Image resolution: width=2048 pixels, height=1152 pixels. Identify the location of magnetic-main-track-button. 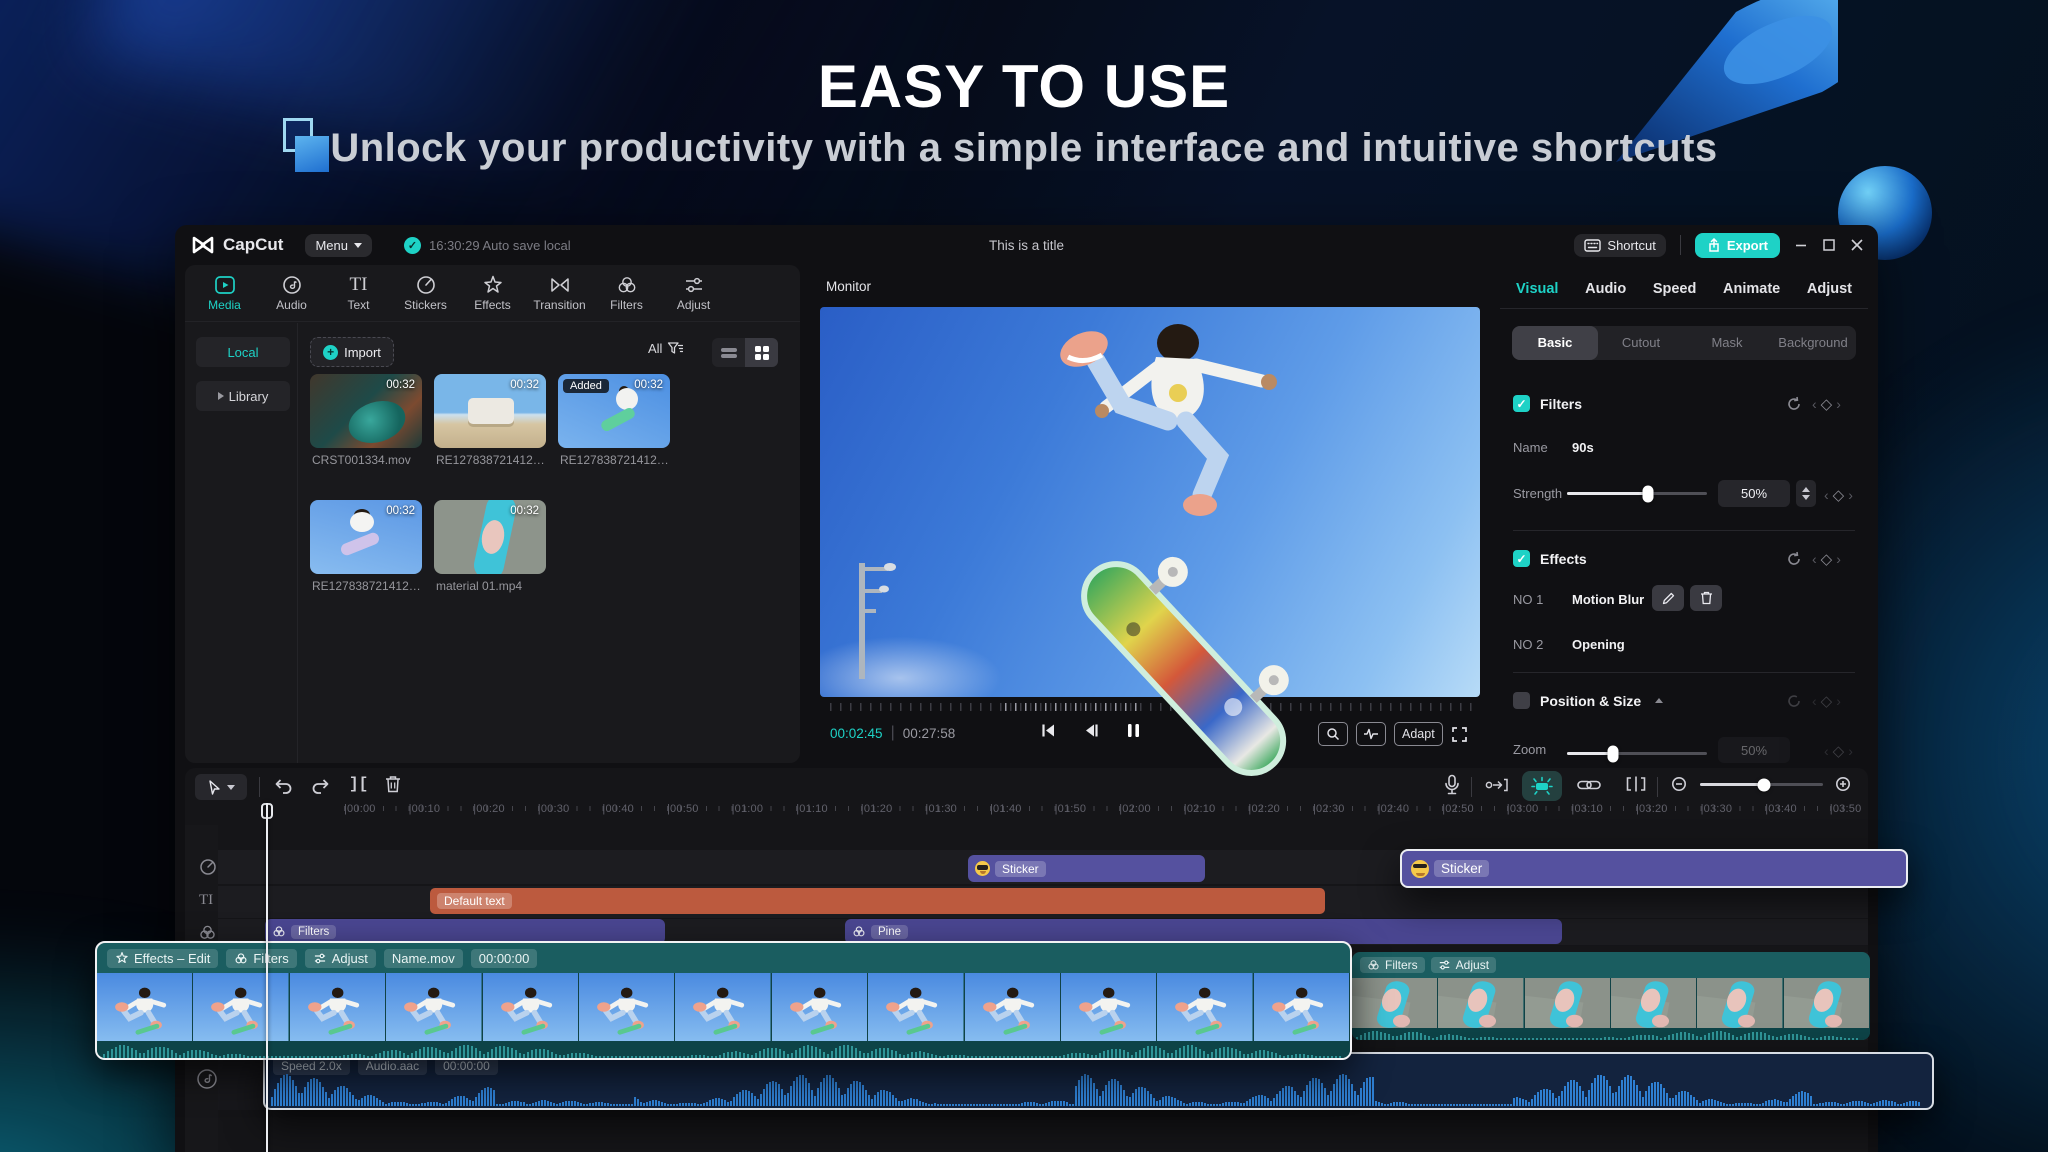
(1497, 785).